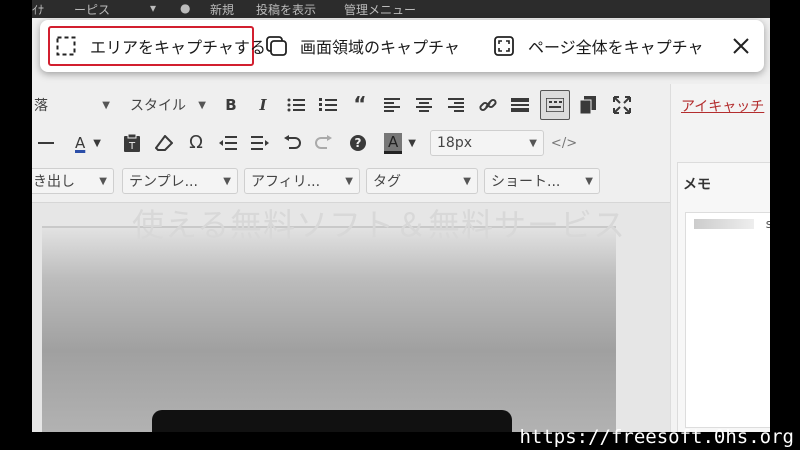  I want to click on align-left-icon, so click(392, 105).